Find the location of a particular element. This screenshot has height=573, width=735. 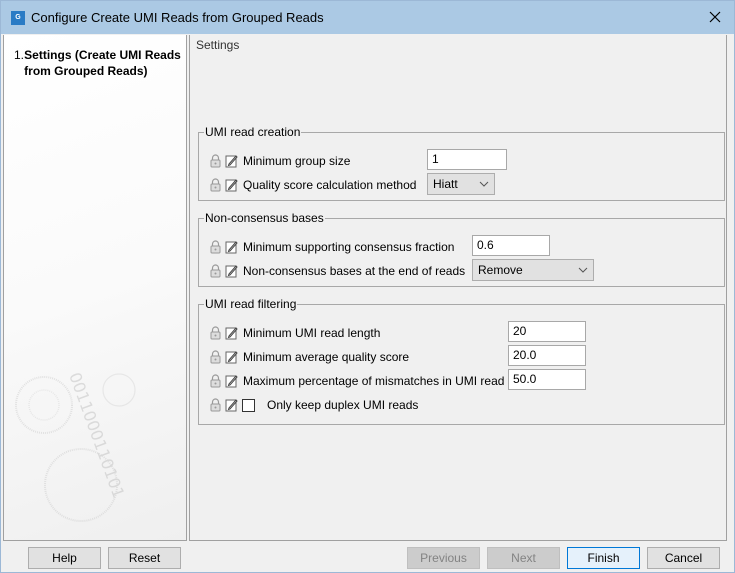

row-minimum-average-quality: Minimum average quality score is located at coordinates (309, 357).